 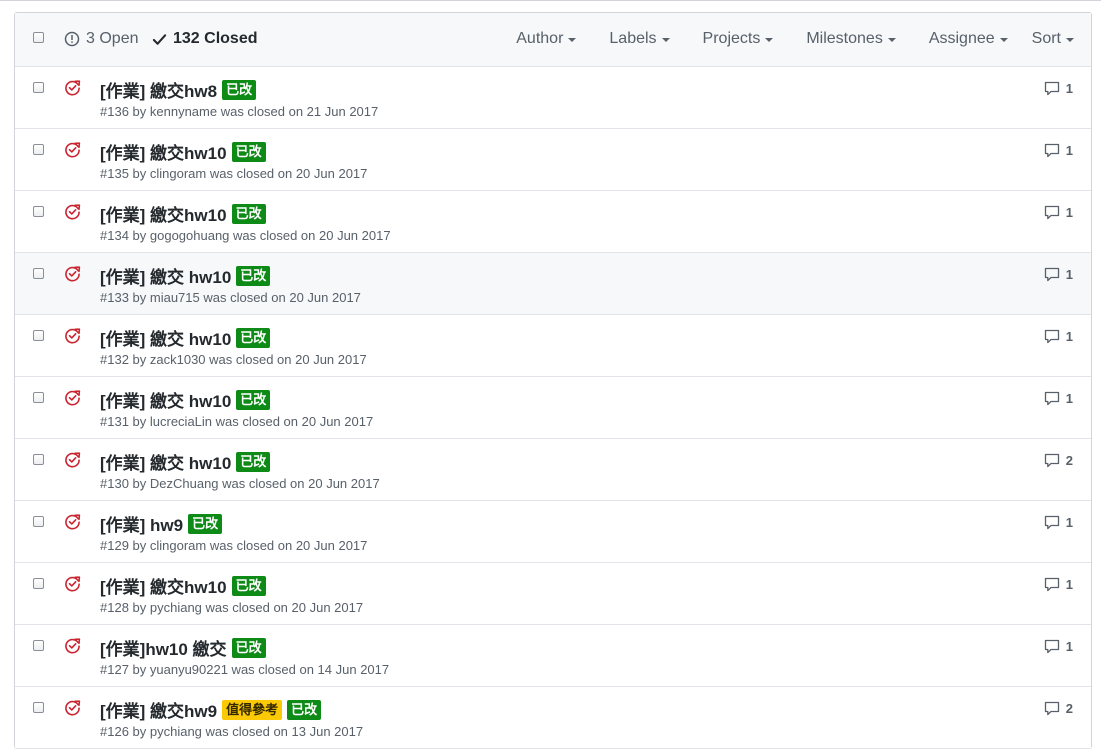 What do you see at coordinates (163, 647) in the screenshot?
I see `issue-title-link: [作業]hw10 繳交` at bounding box center [163, 647].